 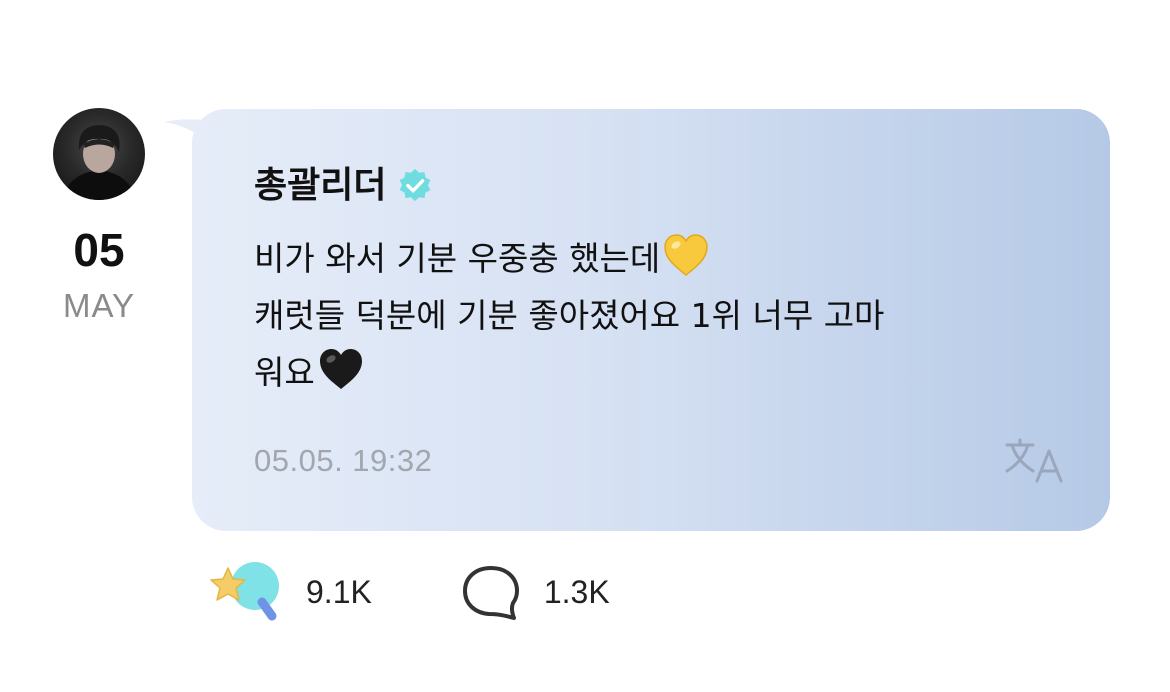 I want to click on comment-bubble-icon, so click(x=490, y=593).